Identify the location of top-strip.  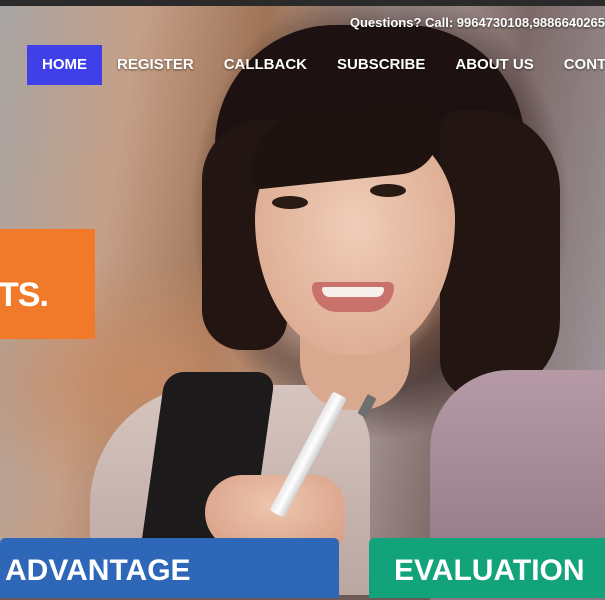
(302, 3).